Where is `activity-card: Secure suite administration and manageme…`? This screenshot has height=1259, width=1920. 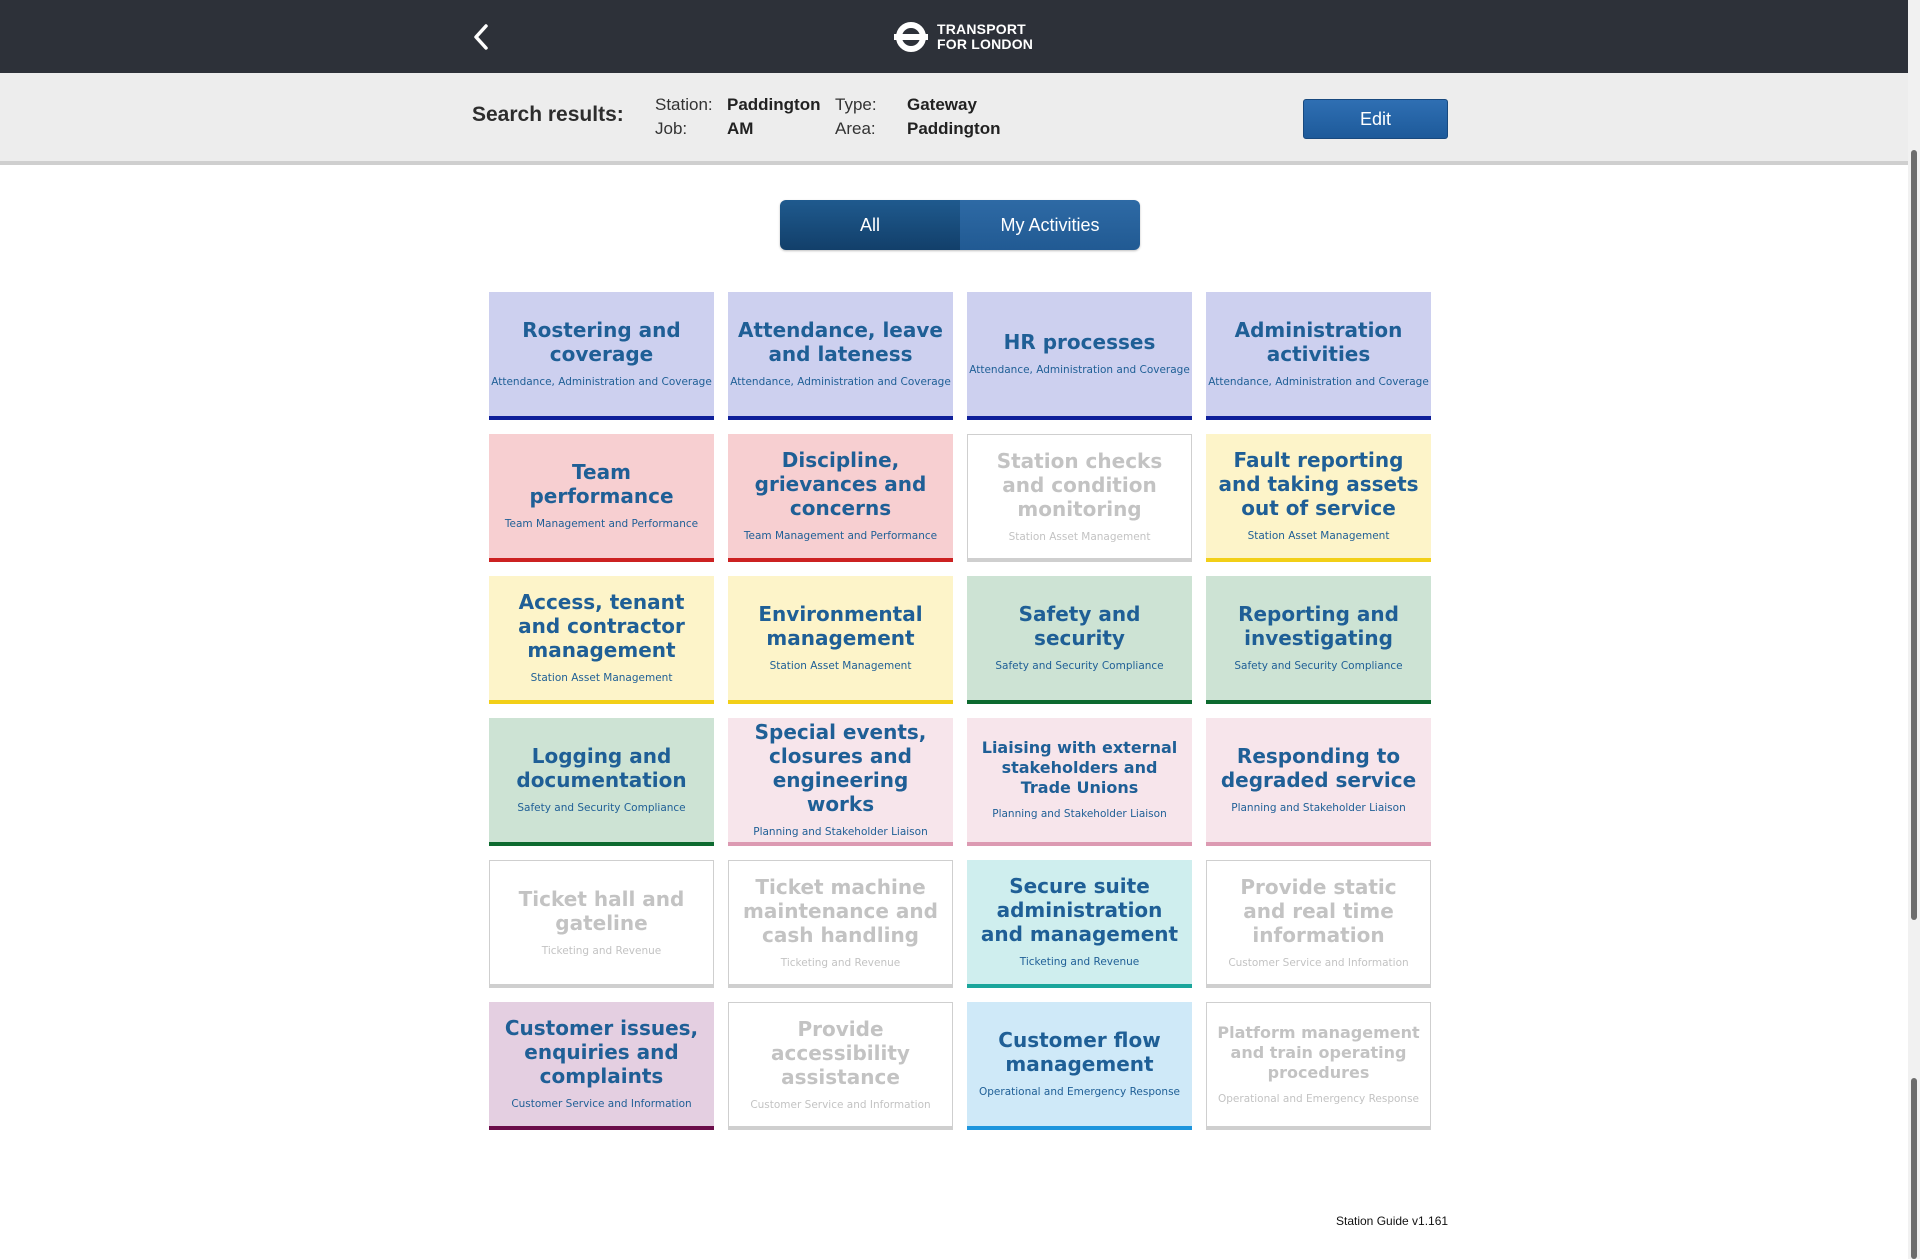 activity-card: Secure suite administration and manageme… is located at coordinates (1079, 924).